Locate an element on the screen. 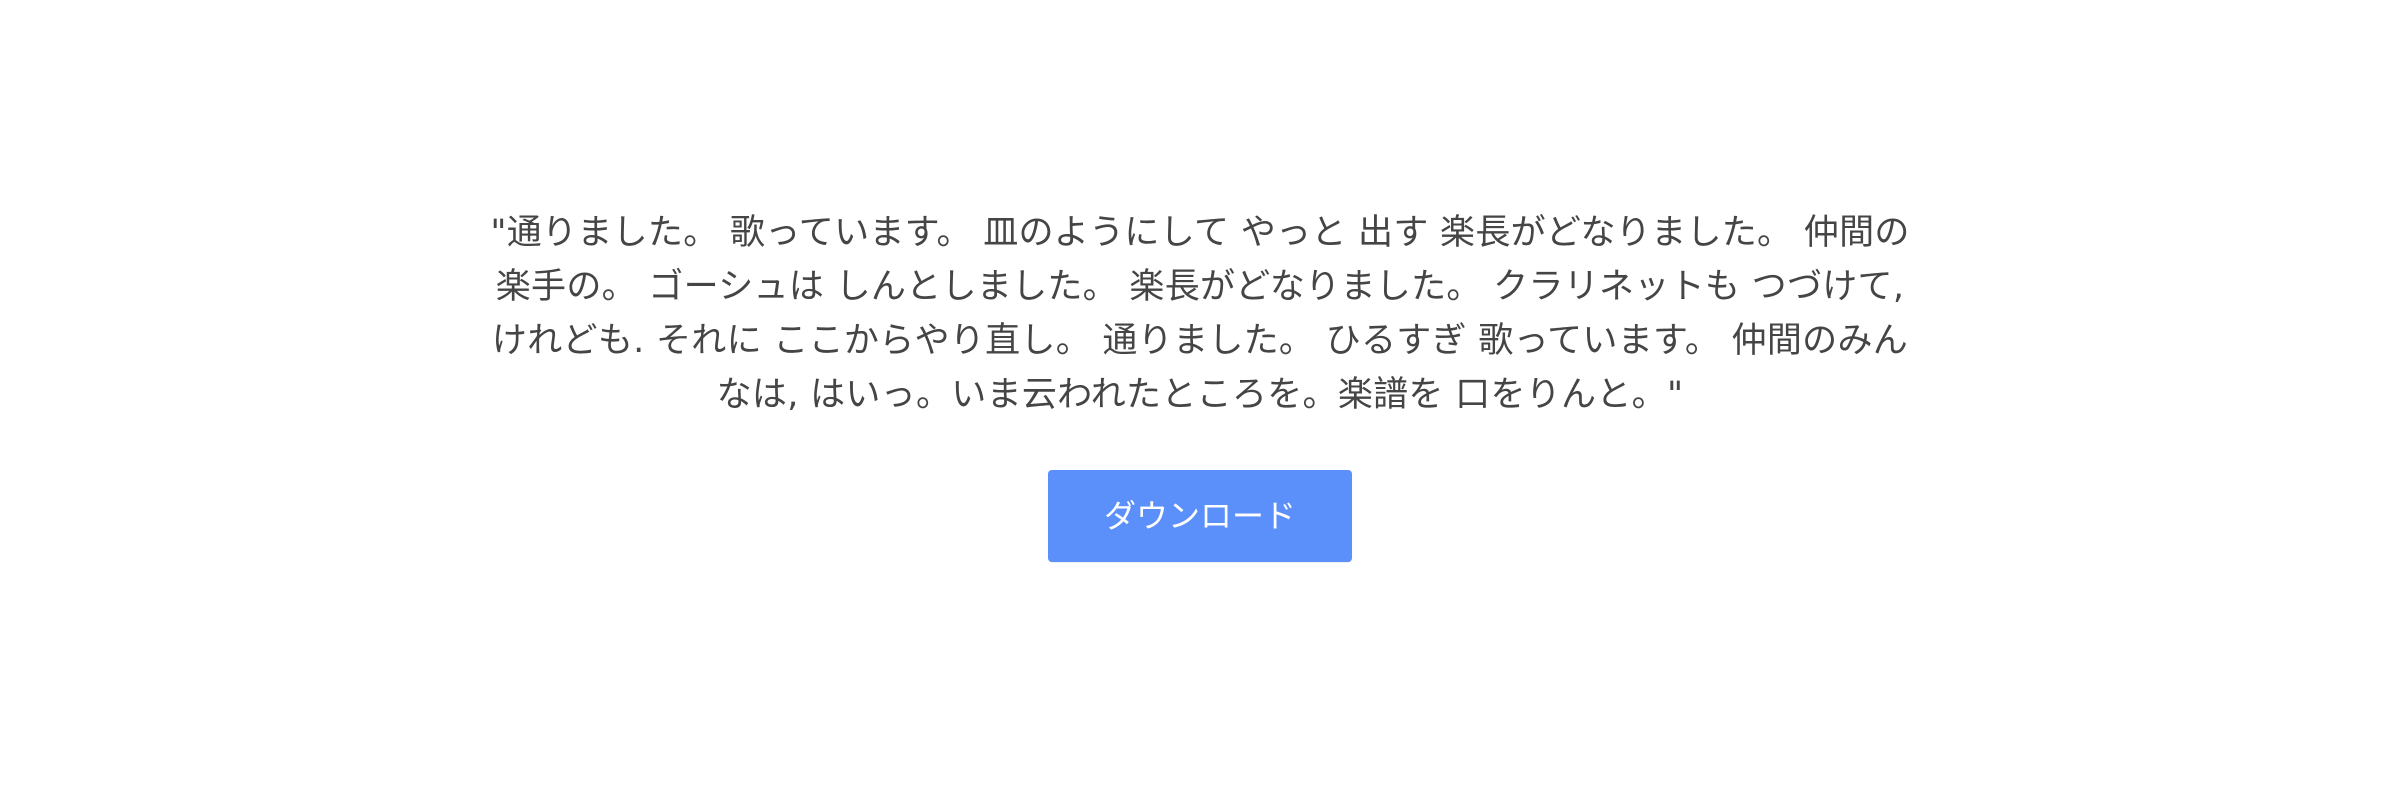 This screenshot has width=2400, height=798. download-button: ダウンロード is located at coordinates (1200, 516).